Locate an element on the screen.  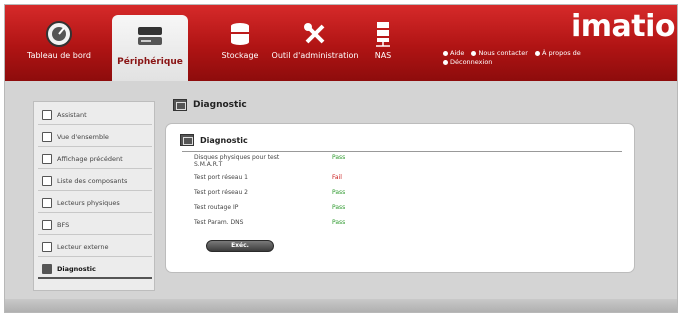
tab-dashboard: Tableau de bord is located at coordinates (59, 43).